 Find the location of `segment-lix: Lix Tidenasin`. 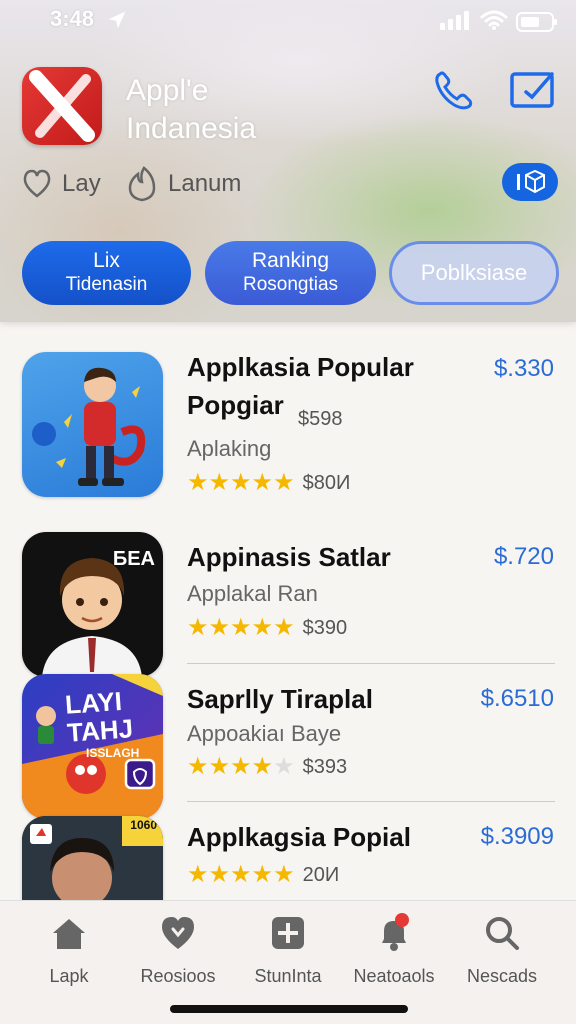

segment-lix: Lix Tidenasin is located at coordinates (106, 273).